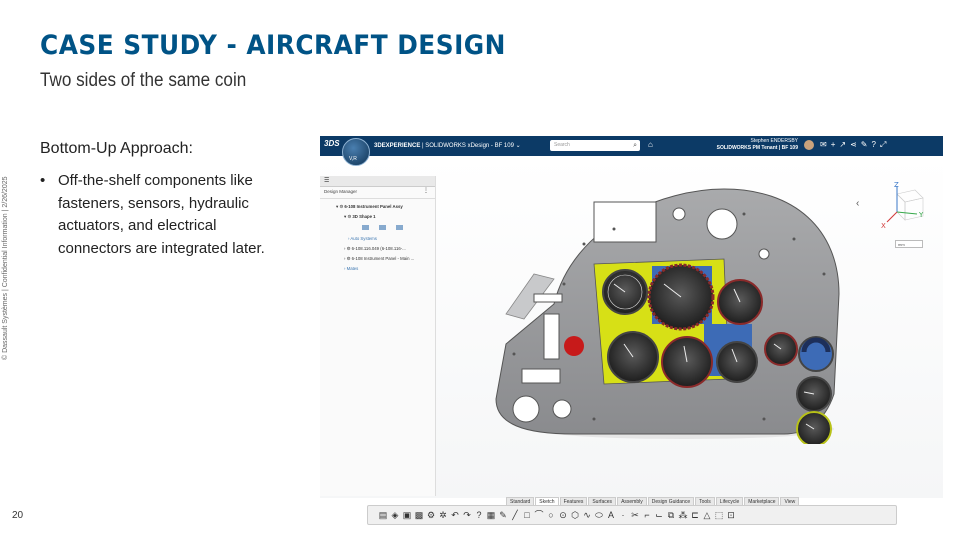 This screenshot has width=960, height=540. Describe the element at coordinates (407, 515) in the screenshot. I see `save-icon: ▣` at that location.